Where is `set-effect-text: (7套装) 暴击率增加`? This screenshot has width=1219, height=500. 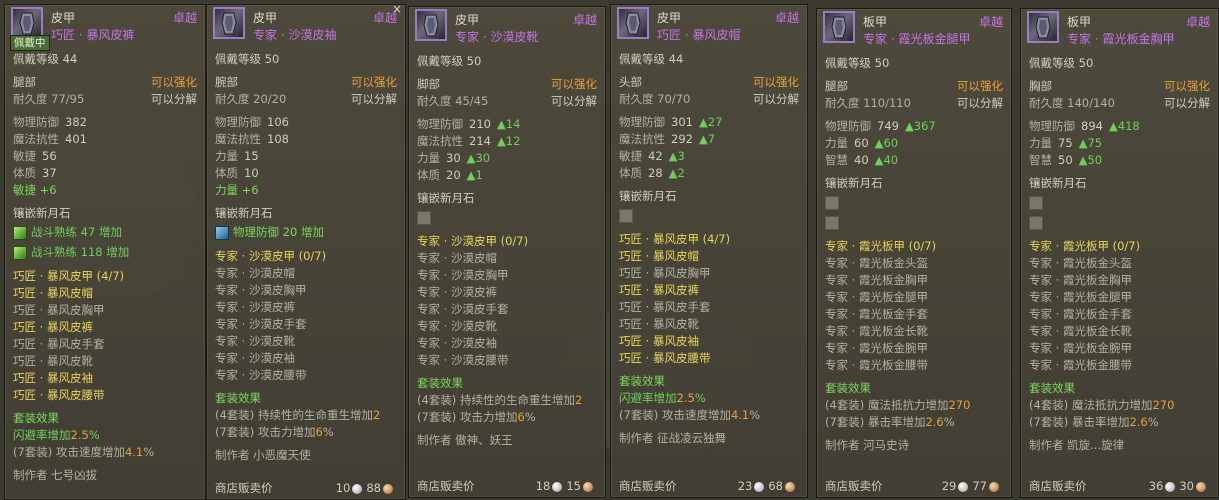 set-effect-text: (7套装) 暴击率增加 is located at coordinates (875, 422).